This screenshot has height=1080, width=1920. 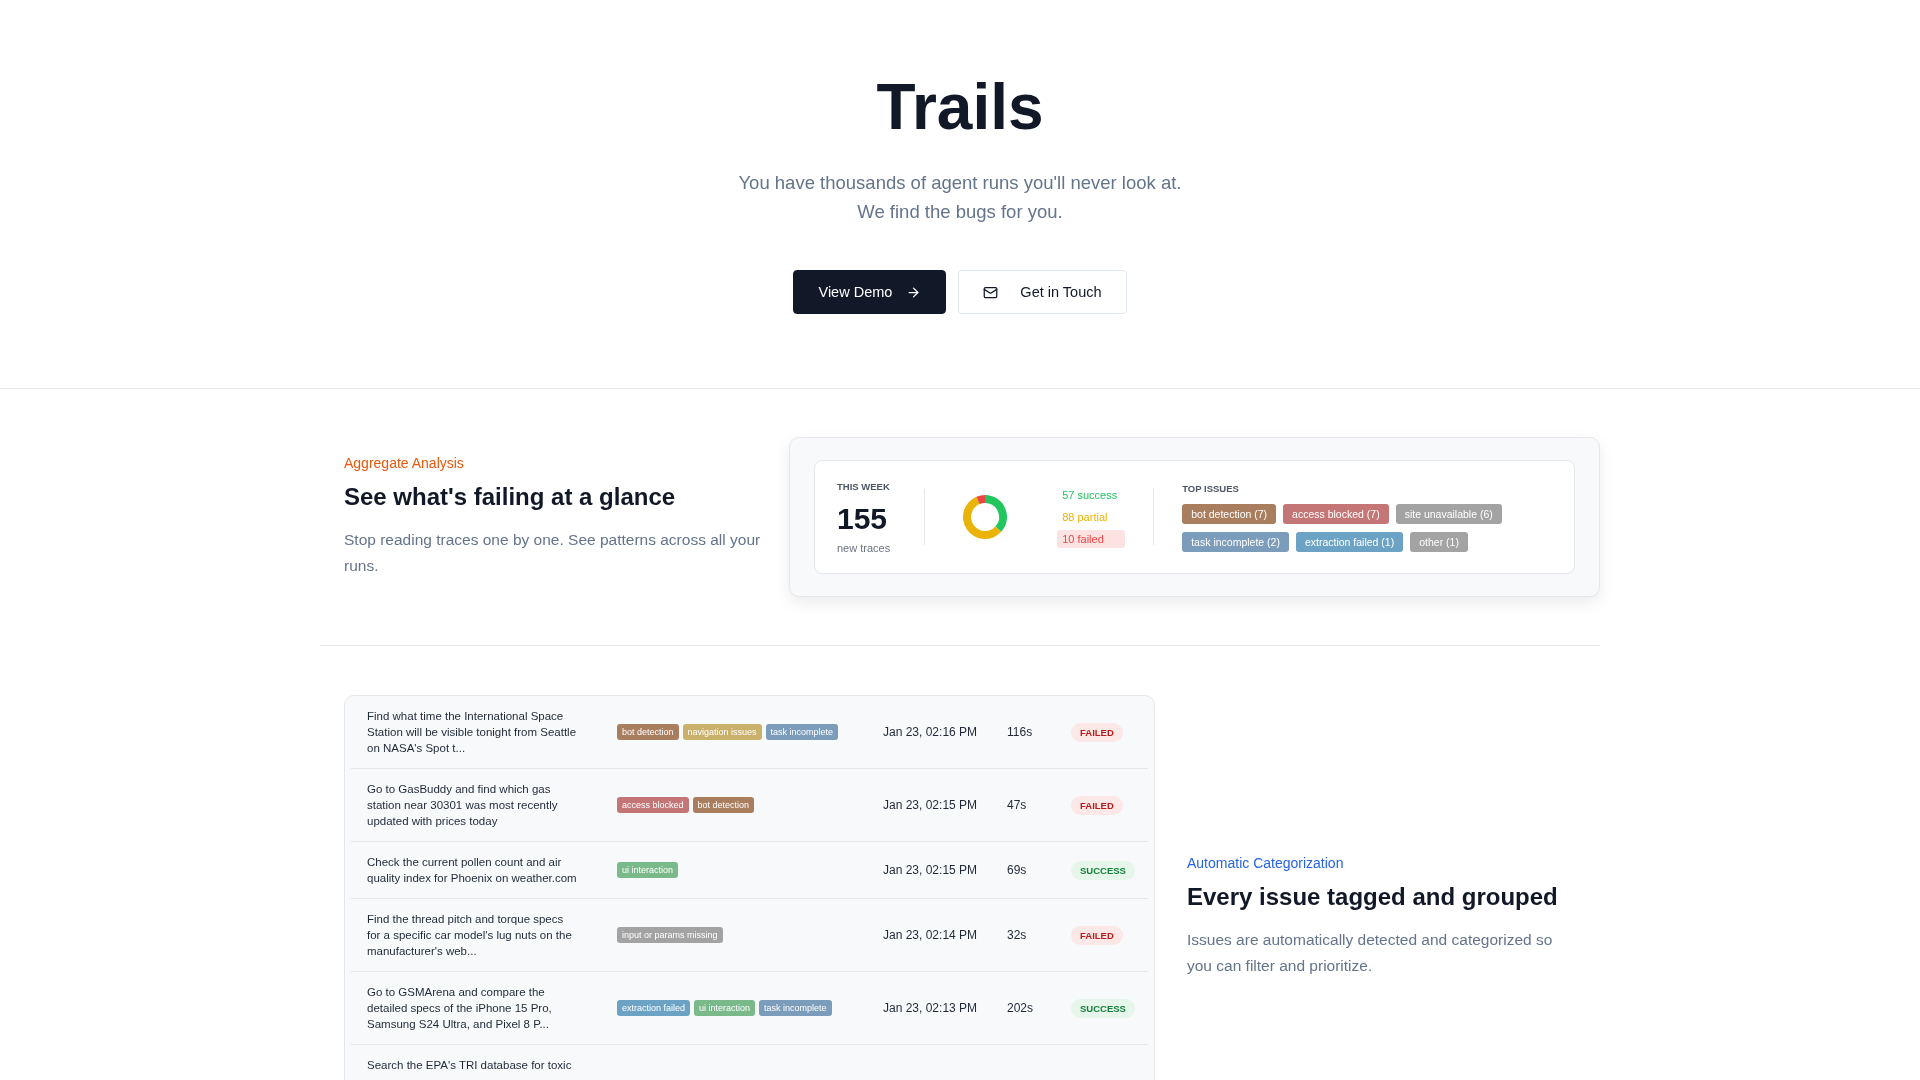 What do you see at coordinates (1090, 495) in the screenshot?
I see `legend-item: 57 success` at bounding box center [1090, 495].